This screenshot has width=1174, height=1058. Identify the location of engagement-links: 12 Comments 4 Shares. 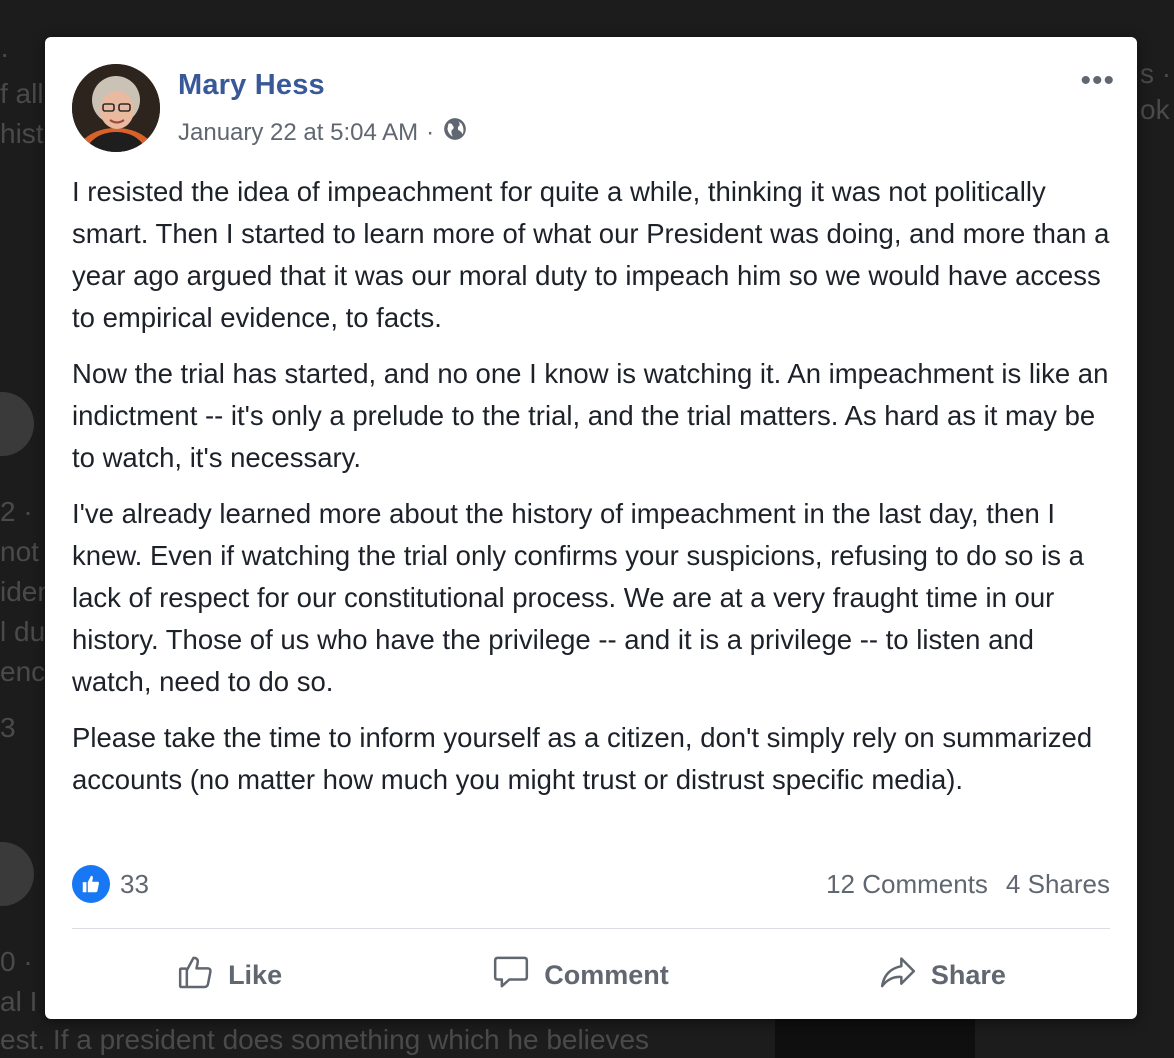
(968, 884).